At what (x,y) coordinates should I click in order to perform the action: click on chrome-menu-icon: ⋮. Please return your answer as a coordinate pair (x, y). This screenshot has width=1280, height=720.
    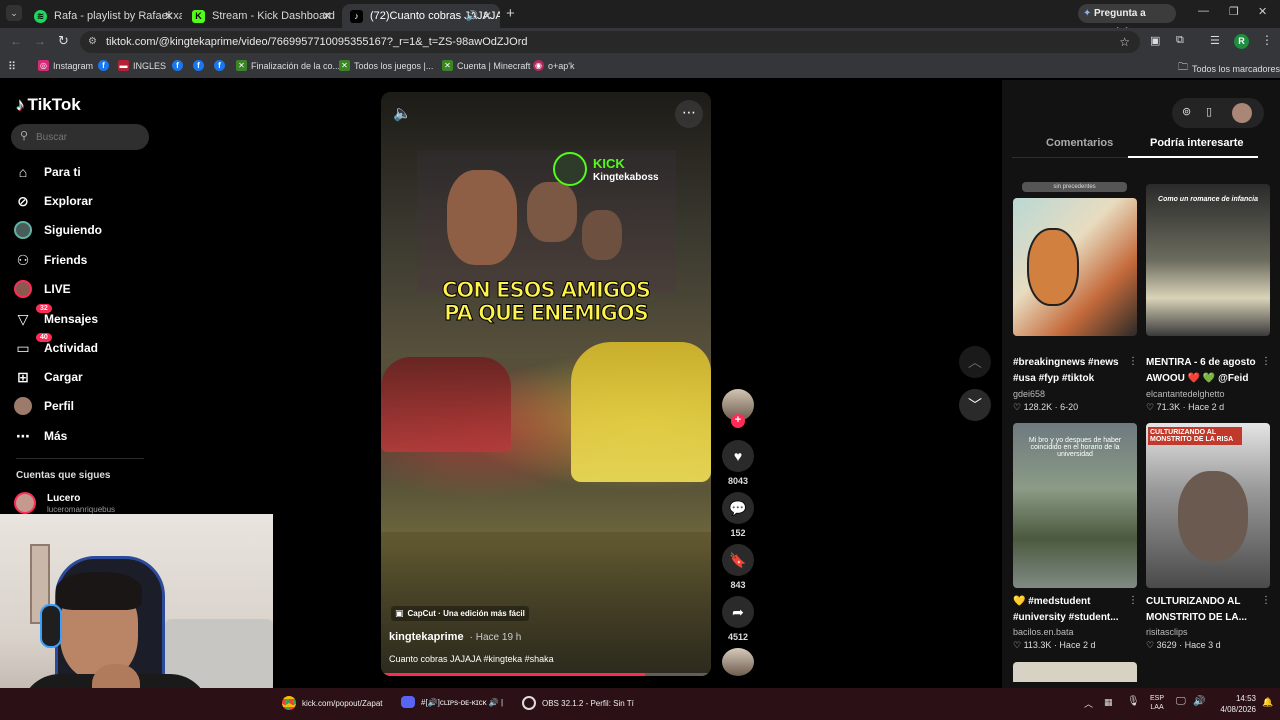
    Looking at the image, I should click on (1267, 40).